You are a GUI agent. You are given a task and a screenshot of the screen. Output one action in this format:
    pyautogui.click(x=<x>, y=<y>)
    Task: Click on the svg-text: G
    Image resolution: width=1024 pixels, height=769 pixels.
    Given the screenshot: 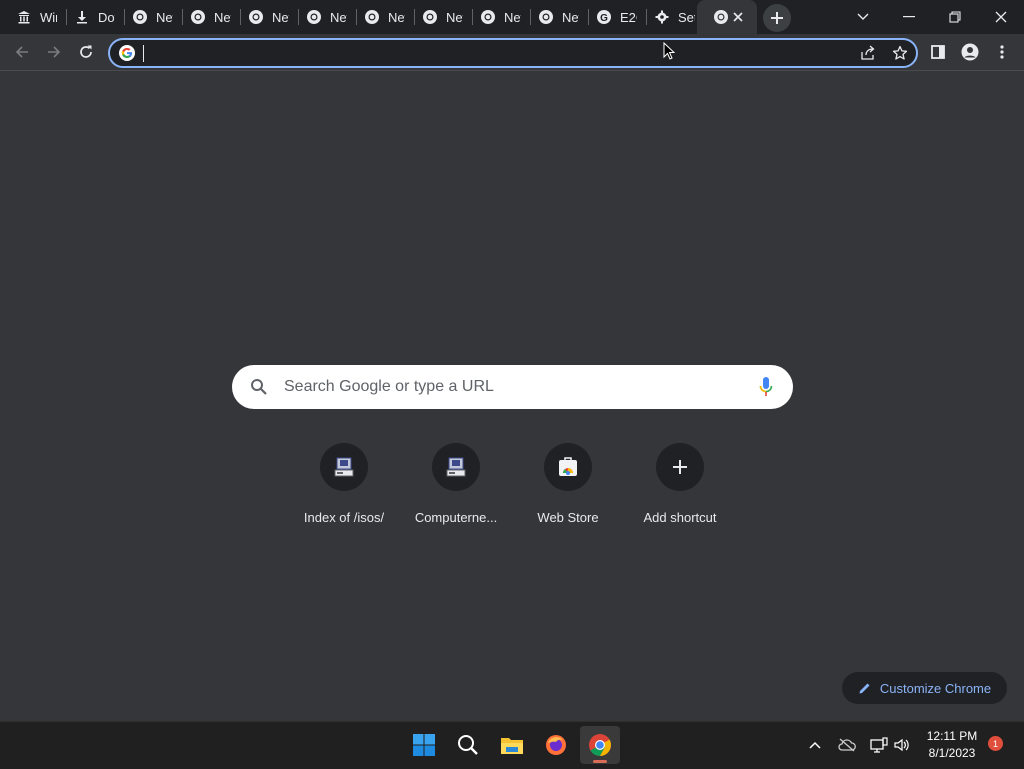 What is the action you would take?
    pyautogui.click(x=604, y=18)
    